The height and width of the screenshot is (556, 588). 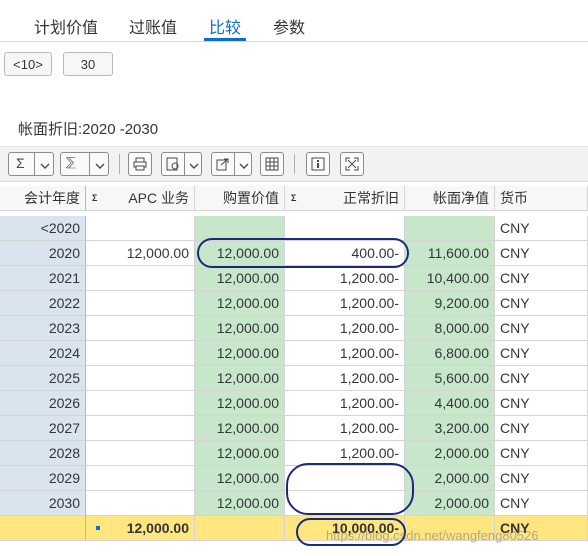 What do you see at coordinates (43, 278) in the screenshot?
I see `cell-year: 2021` at bounding box center [43, 278].